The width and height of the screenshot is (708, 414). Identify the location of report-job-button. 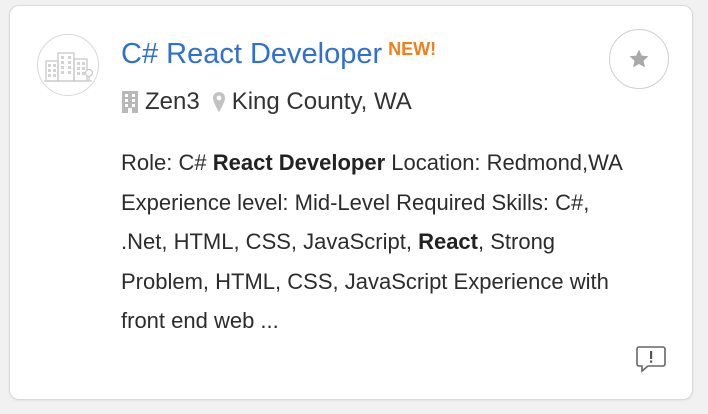
(651, 359).